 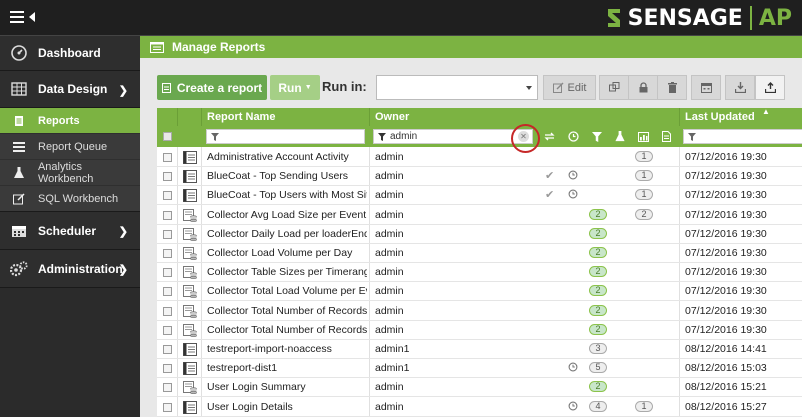 What do you see at coordinates (287, 272) in the screenshot?
I see `report-name-cell: Collector Table Sizes per Timerange` at bounding box center [287, 272].